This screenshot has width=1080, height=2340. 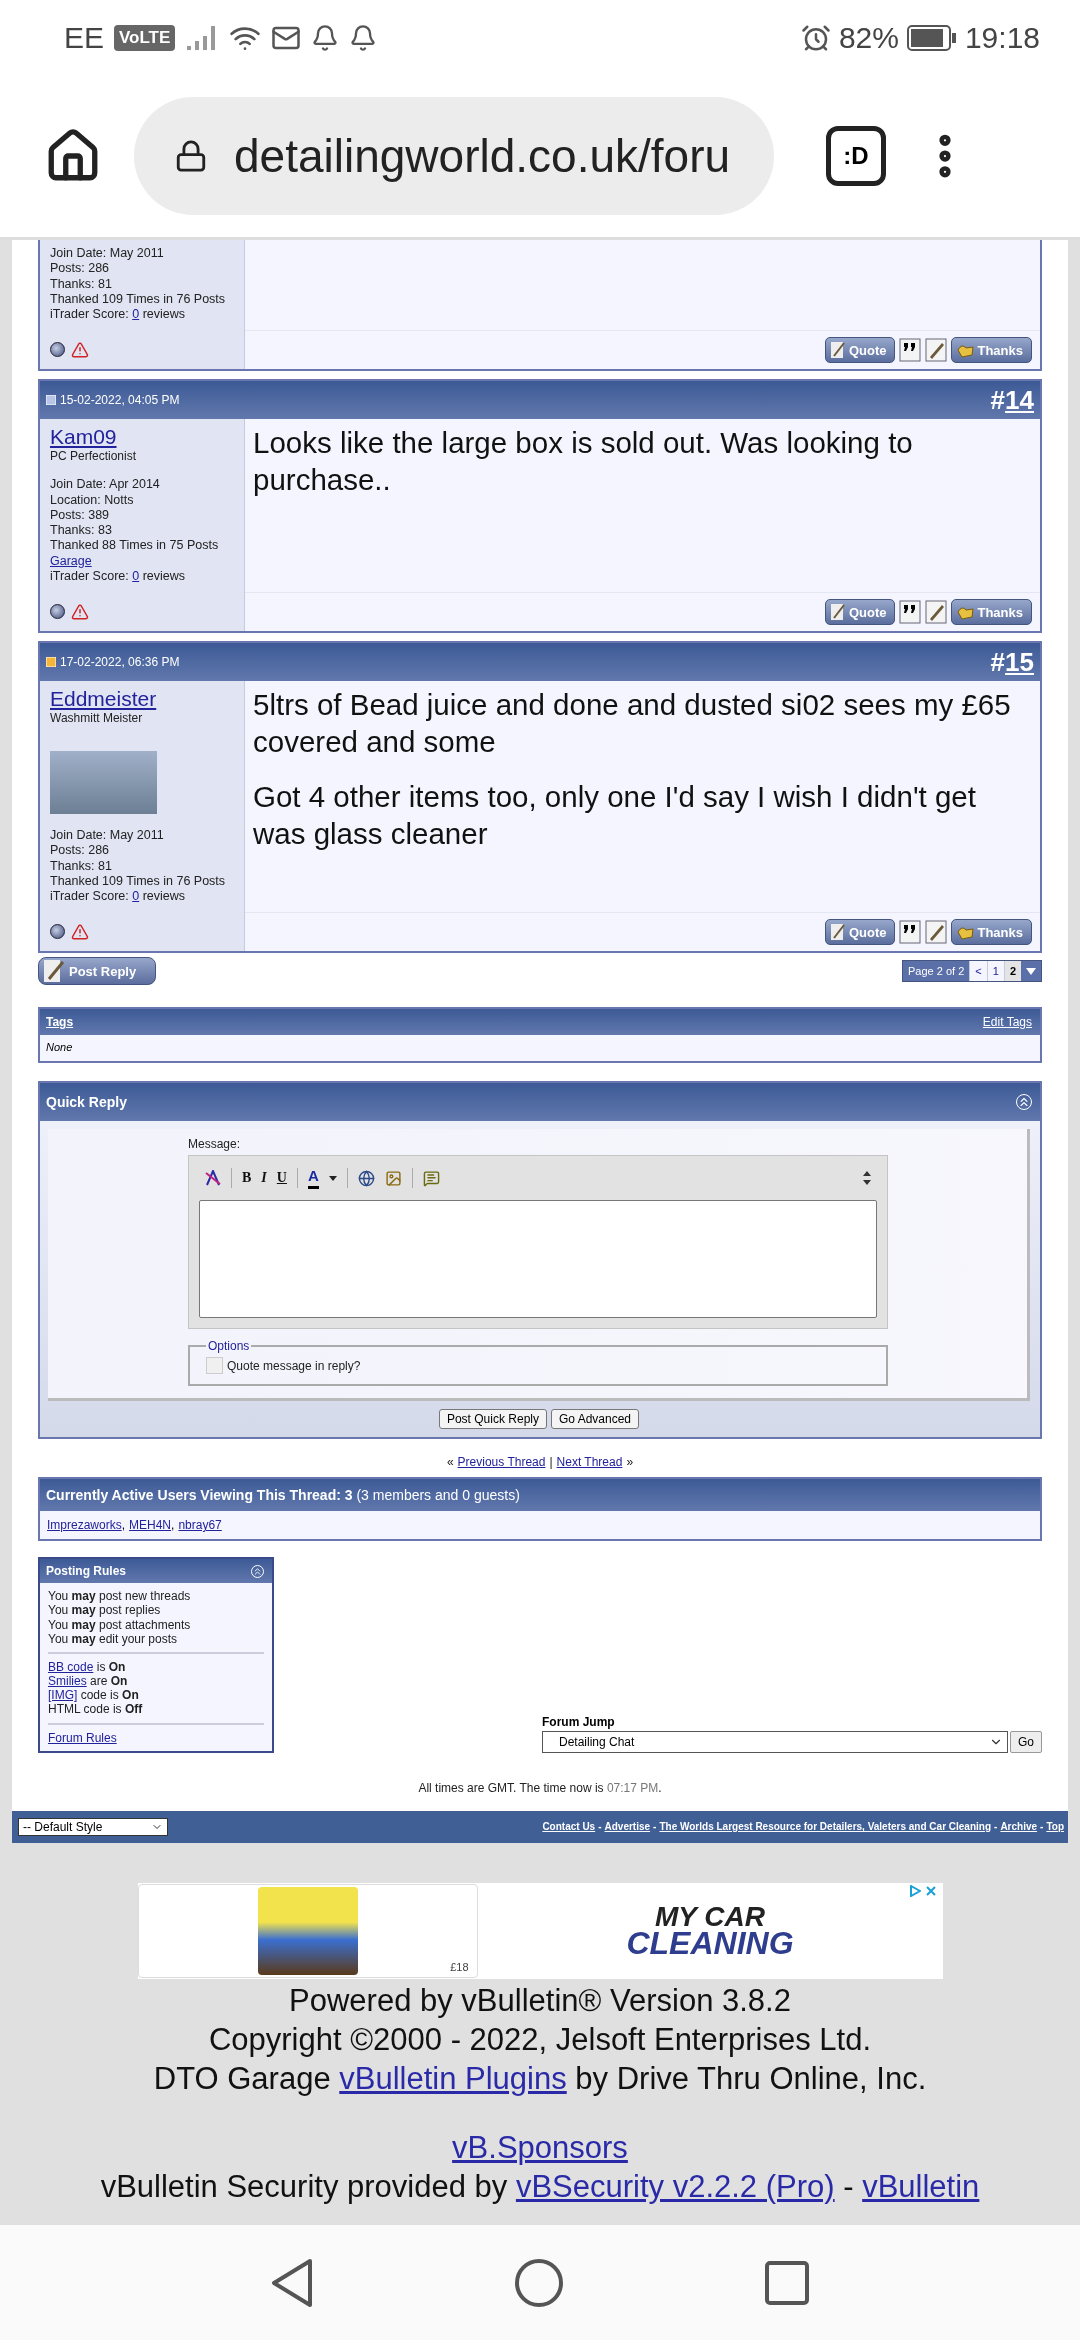 I want to click on setting-link: [IMG], so click(x=63, y=1695).